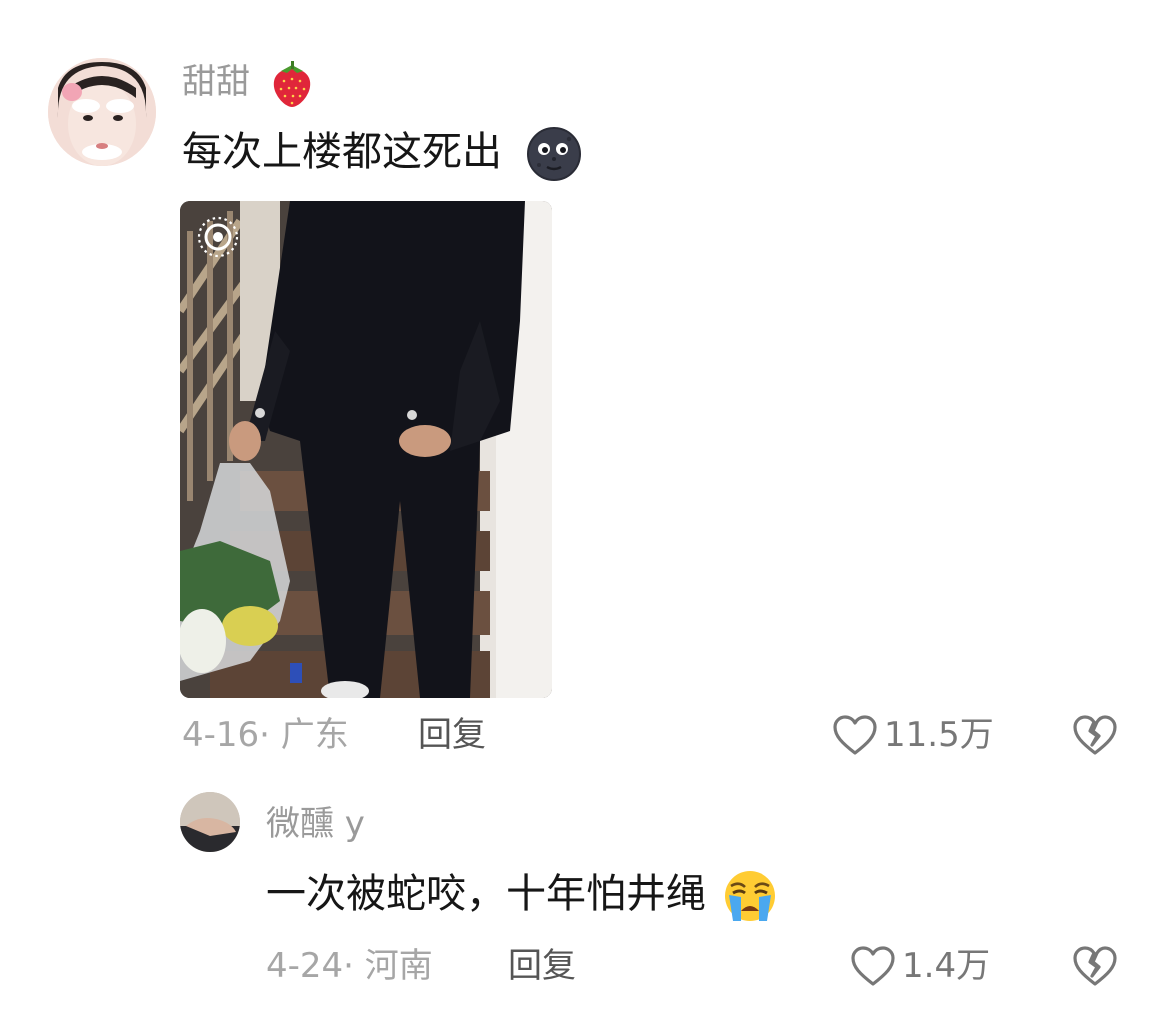 This screenshot has height=1011, width=1170. Describe the element at coordinates (749, 896) in the screenshot. I see `crying-face-icon` at that location.